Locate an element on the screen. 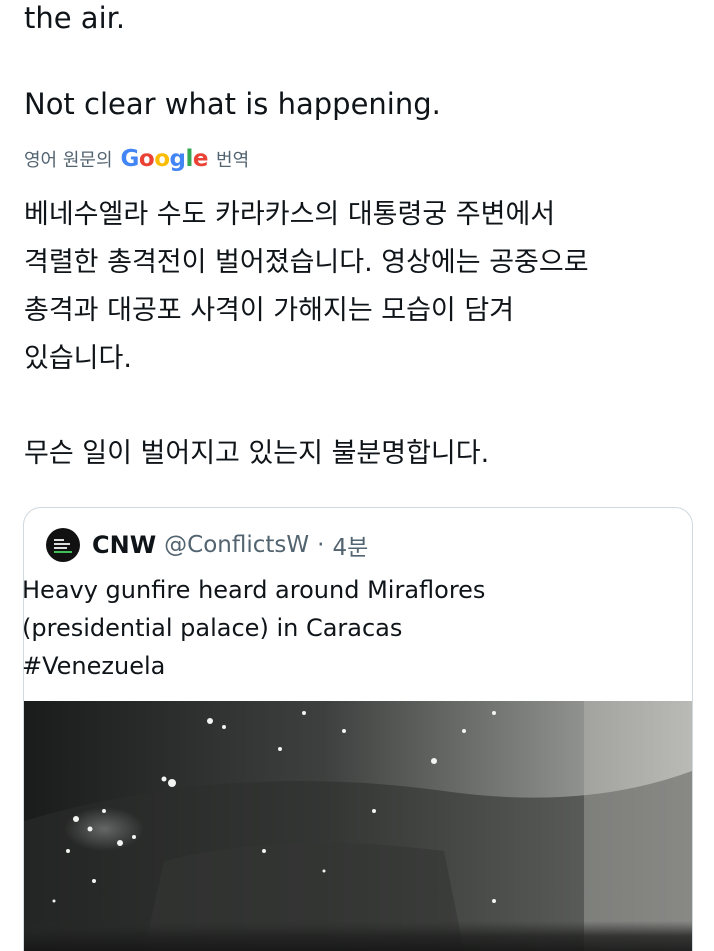 This screenshot has width=714, height=951. translated-text-line: 총격과 대공포 사격이 가해지는 모습이 담겨 is located at coordinates (269, 310).